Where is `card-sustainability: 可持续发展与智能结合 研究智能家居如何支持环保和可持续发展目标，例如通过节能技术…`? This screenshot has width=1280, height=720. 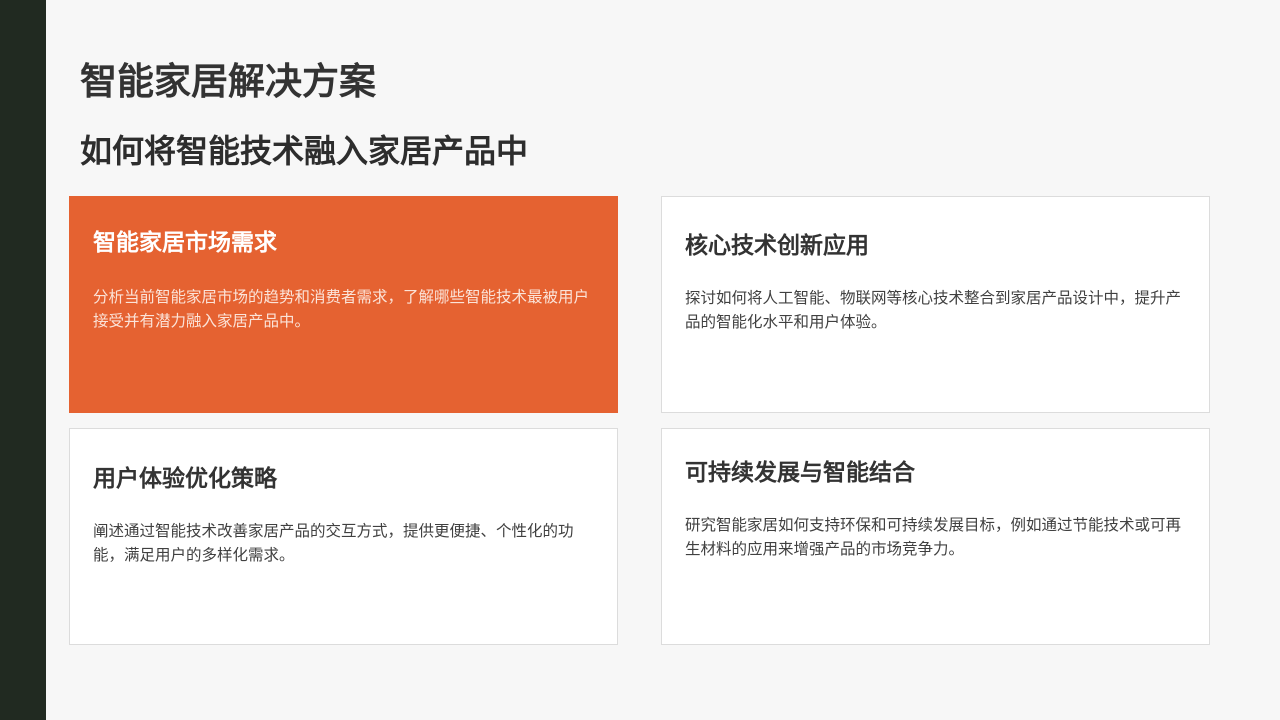
card-sustainability: 可持续发展与智能结合 研究智能家居如何支持环保和可持续发展目标，例如通过节能技术… is located at coordinates (935, 536).